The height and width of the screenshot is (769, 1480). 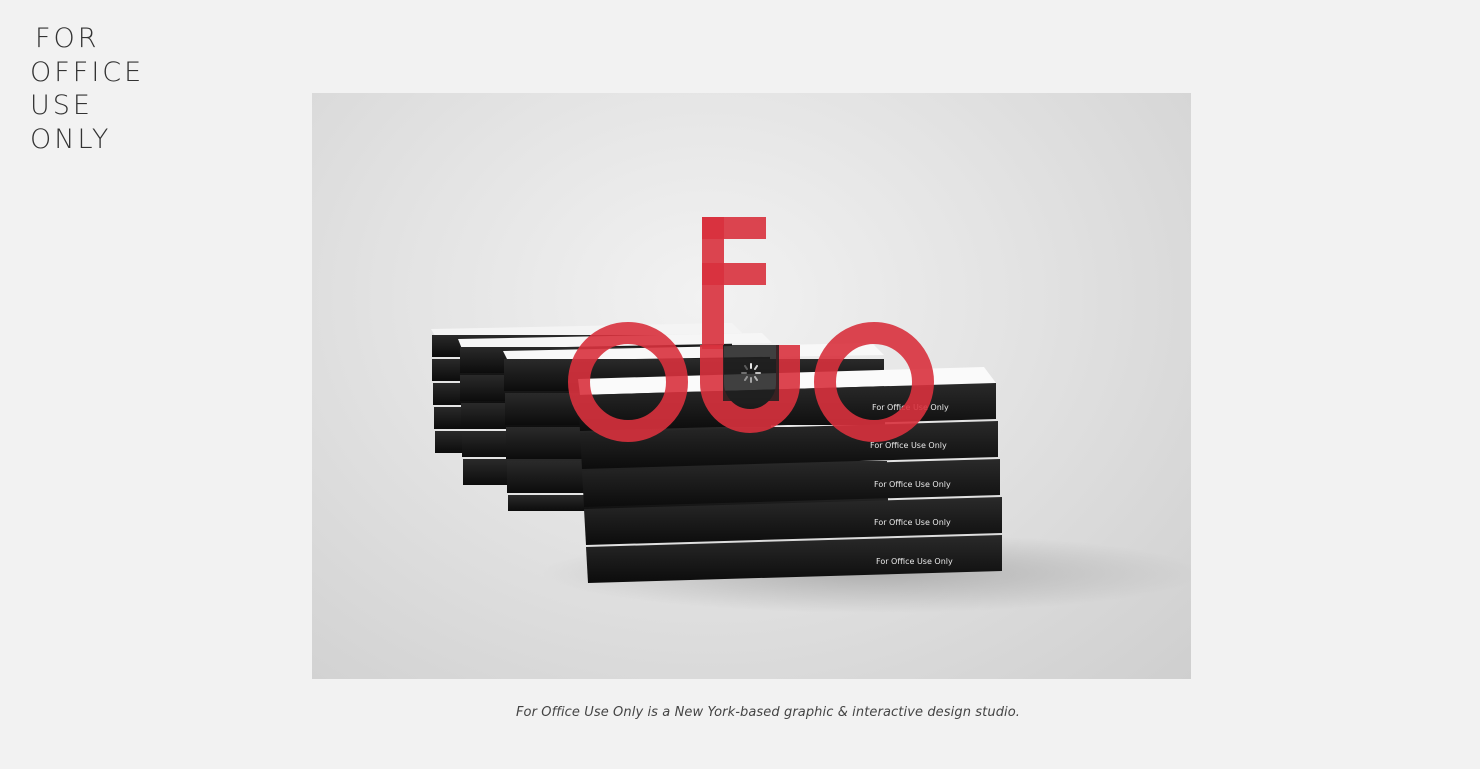 What do you see at coordinates (751, 373) in the screenshot?
I see `loading-spinner-icon` at bounding box center [751, 373].